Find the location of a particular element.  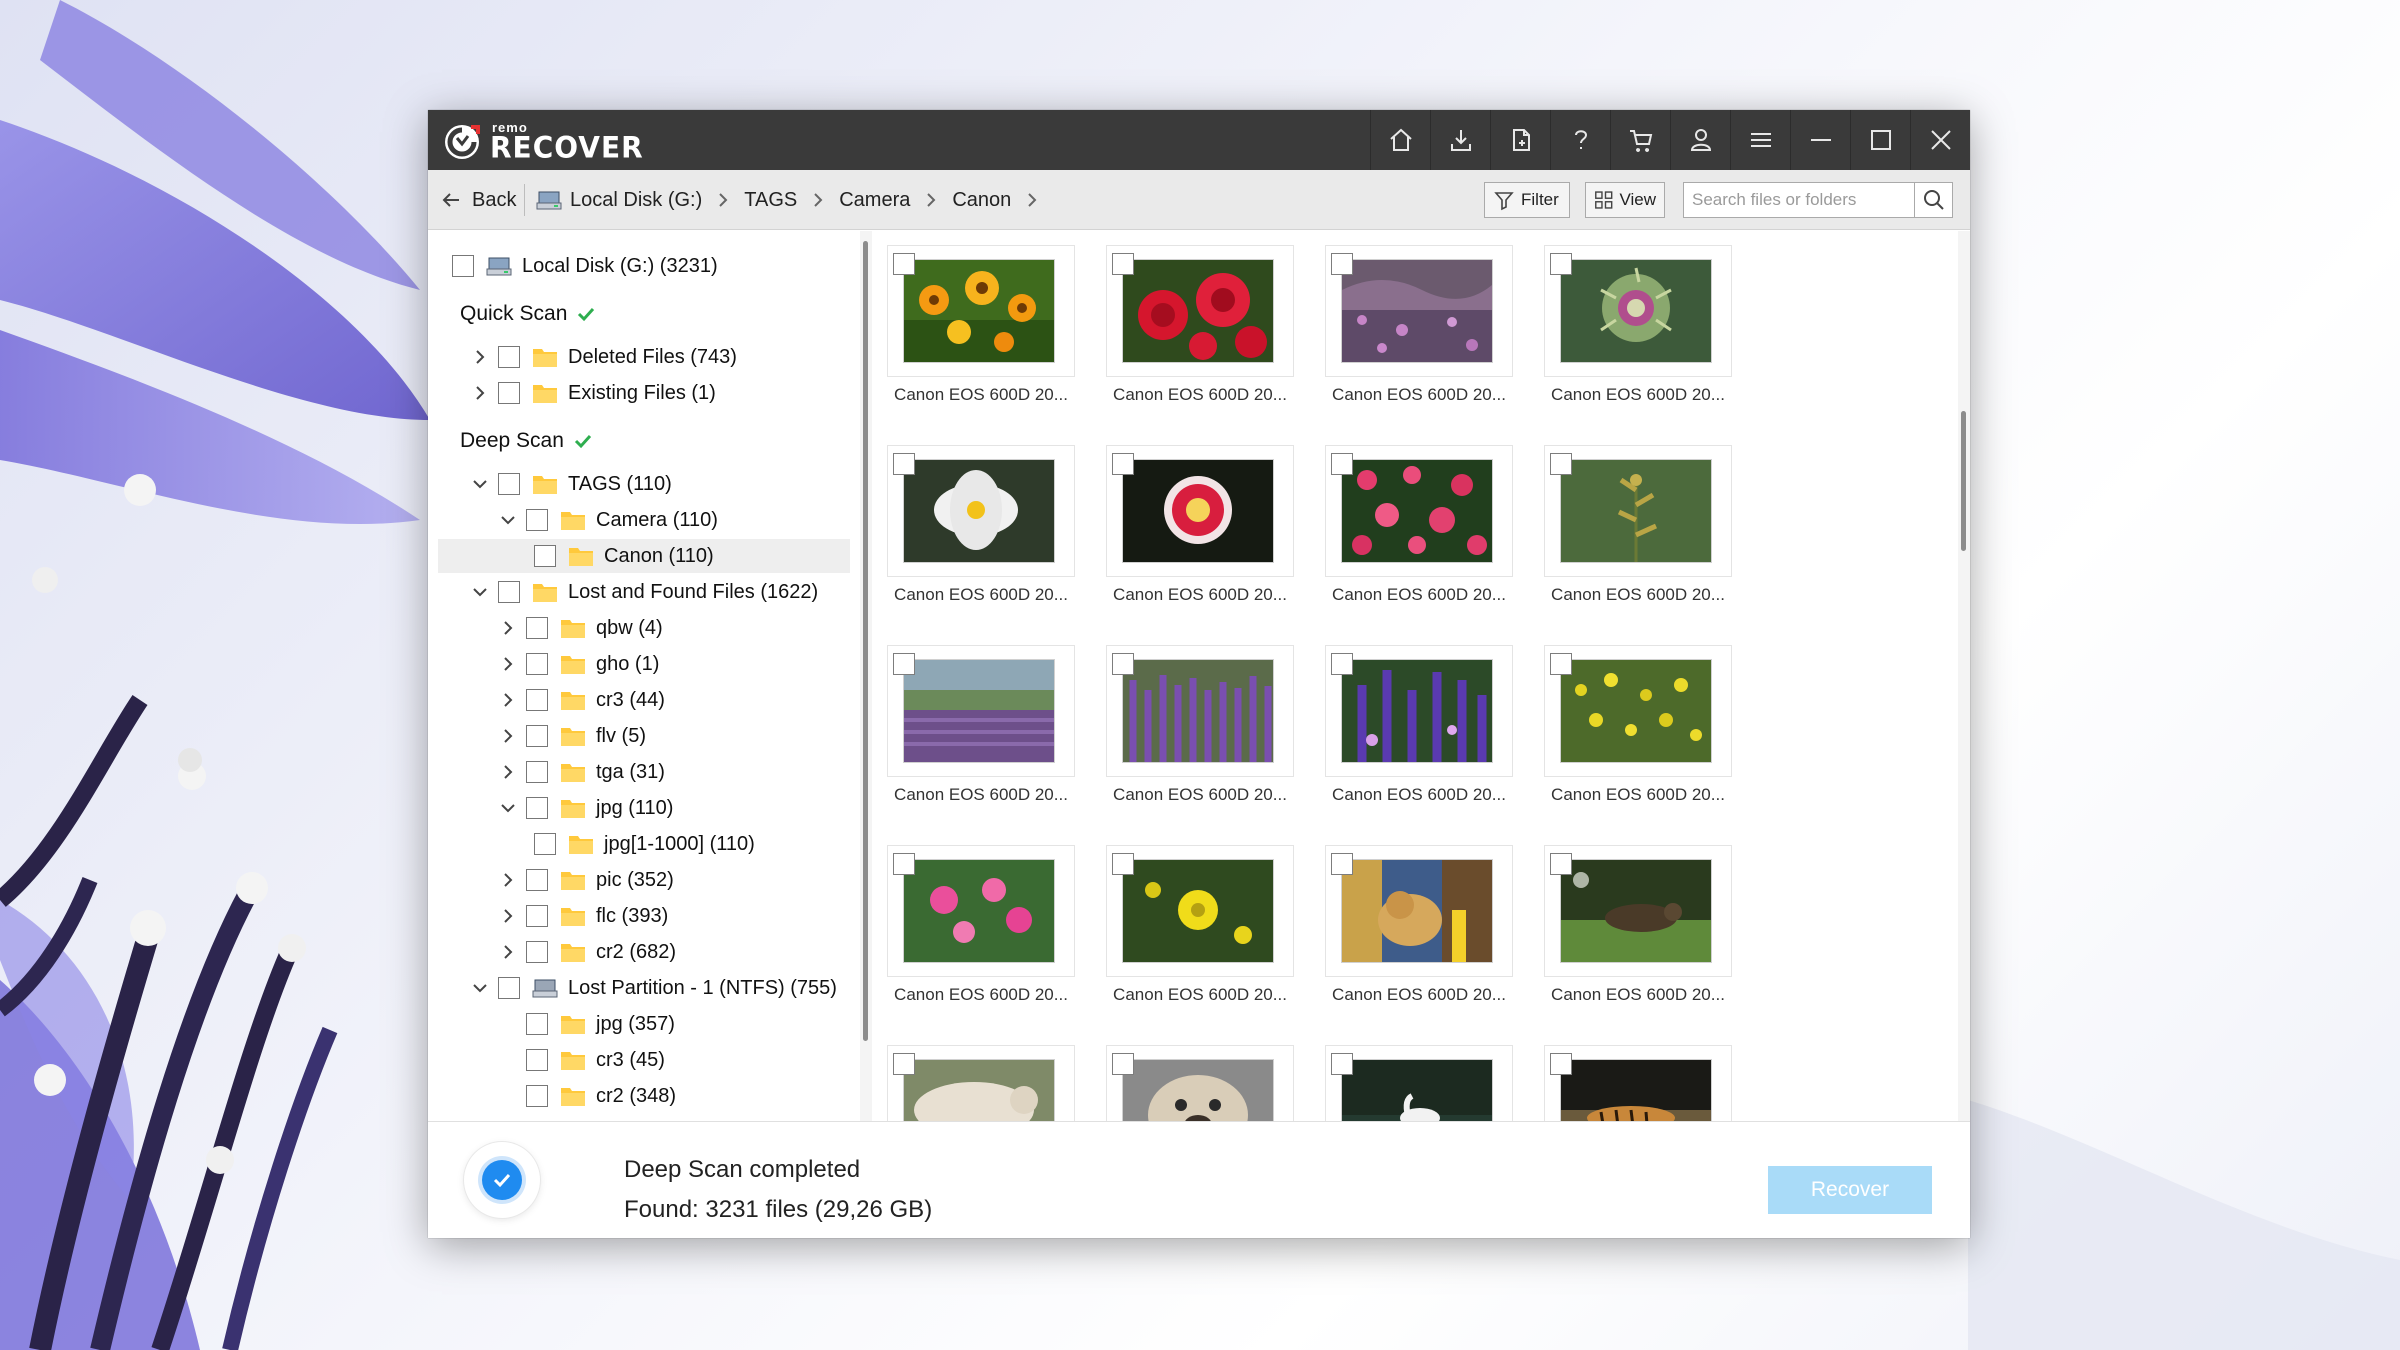

tree-item-gho: gho (1) is located at coordinates (578, 664).